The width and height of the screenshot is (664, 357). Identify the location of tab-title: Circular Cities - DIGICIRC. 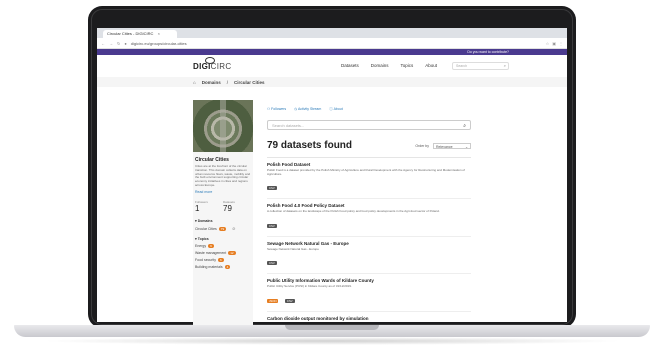
(130, 33).